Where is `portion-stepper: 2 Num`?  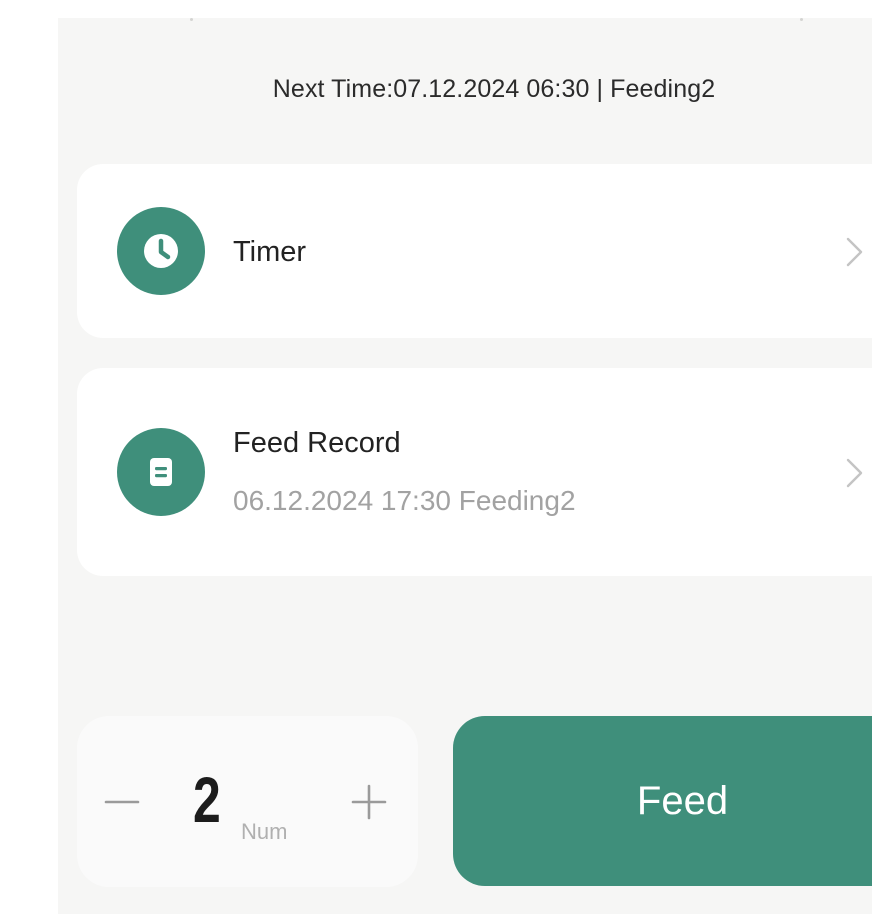 portion-stepper: 2 Num is located at coordinates (247, 801).